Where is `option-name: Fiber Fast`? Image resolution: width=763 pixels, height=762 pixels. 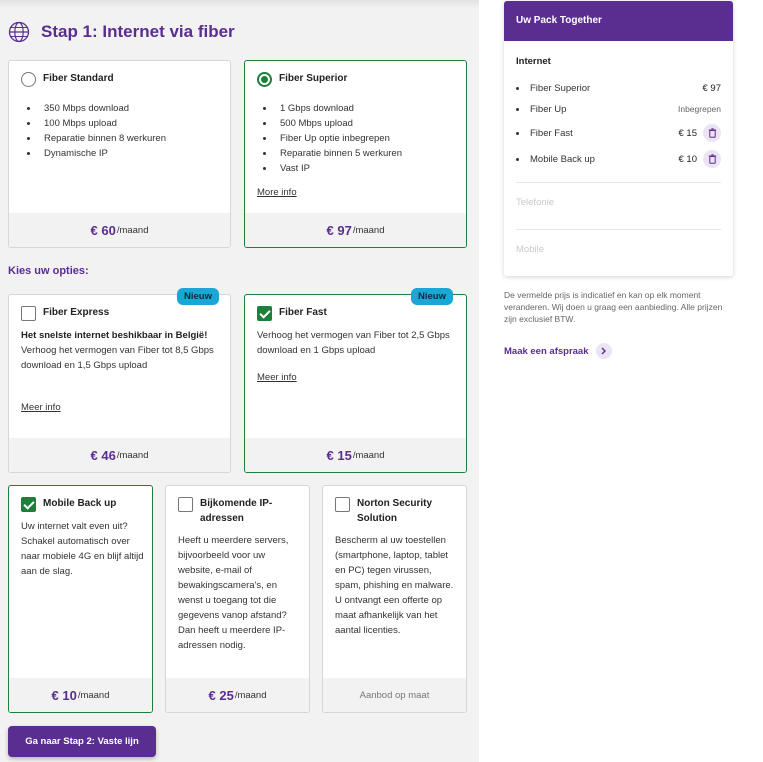
option-name: Fiber Fast is located at coordinates (303, 312).